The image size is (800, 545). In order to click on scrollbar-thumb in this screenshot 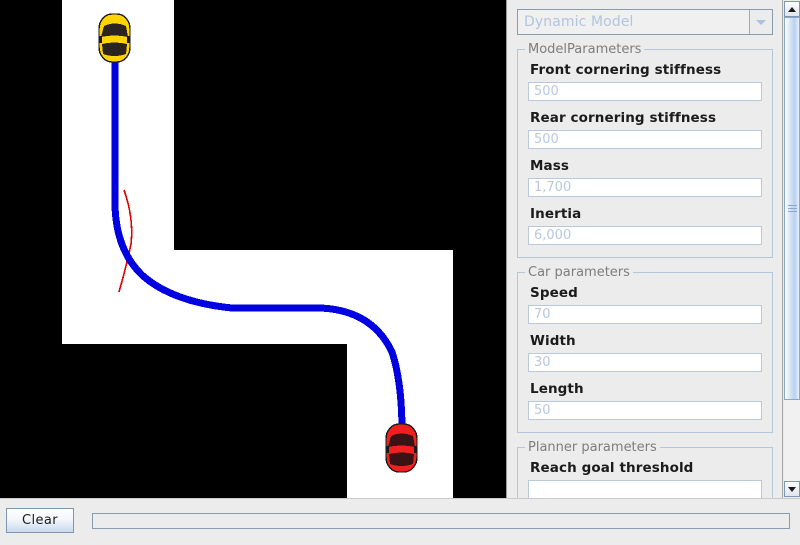, I will do `click(792, 208)`.